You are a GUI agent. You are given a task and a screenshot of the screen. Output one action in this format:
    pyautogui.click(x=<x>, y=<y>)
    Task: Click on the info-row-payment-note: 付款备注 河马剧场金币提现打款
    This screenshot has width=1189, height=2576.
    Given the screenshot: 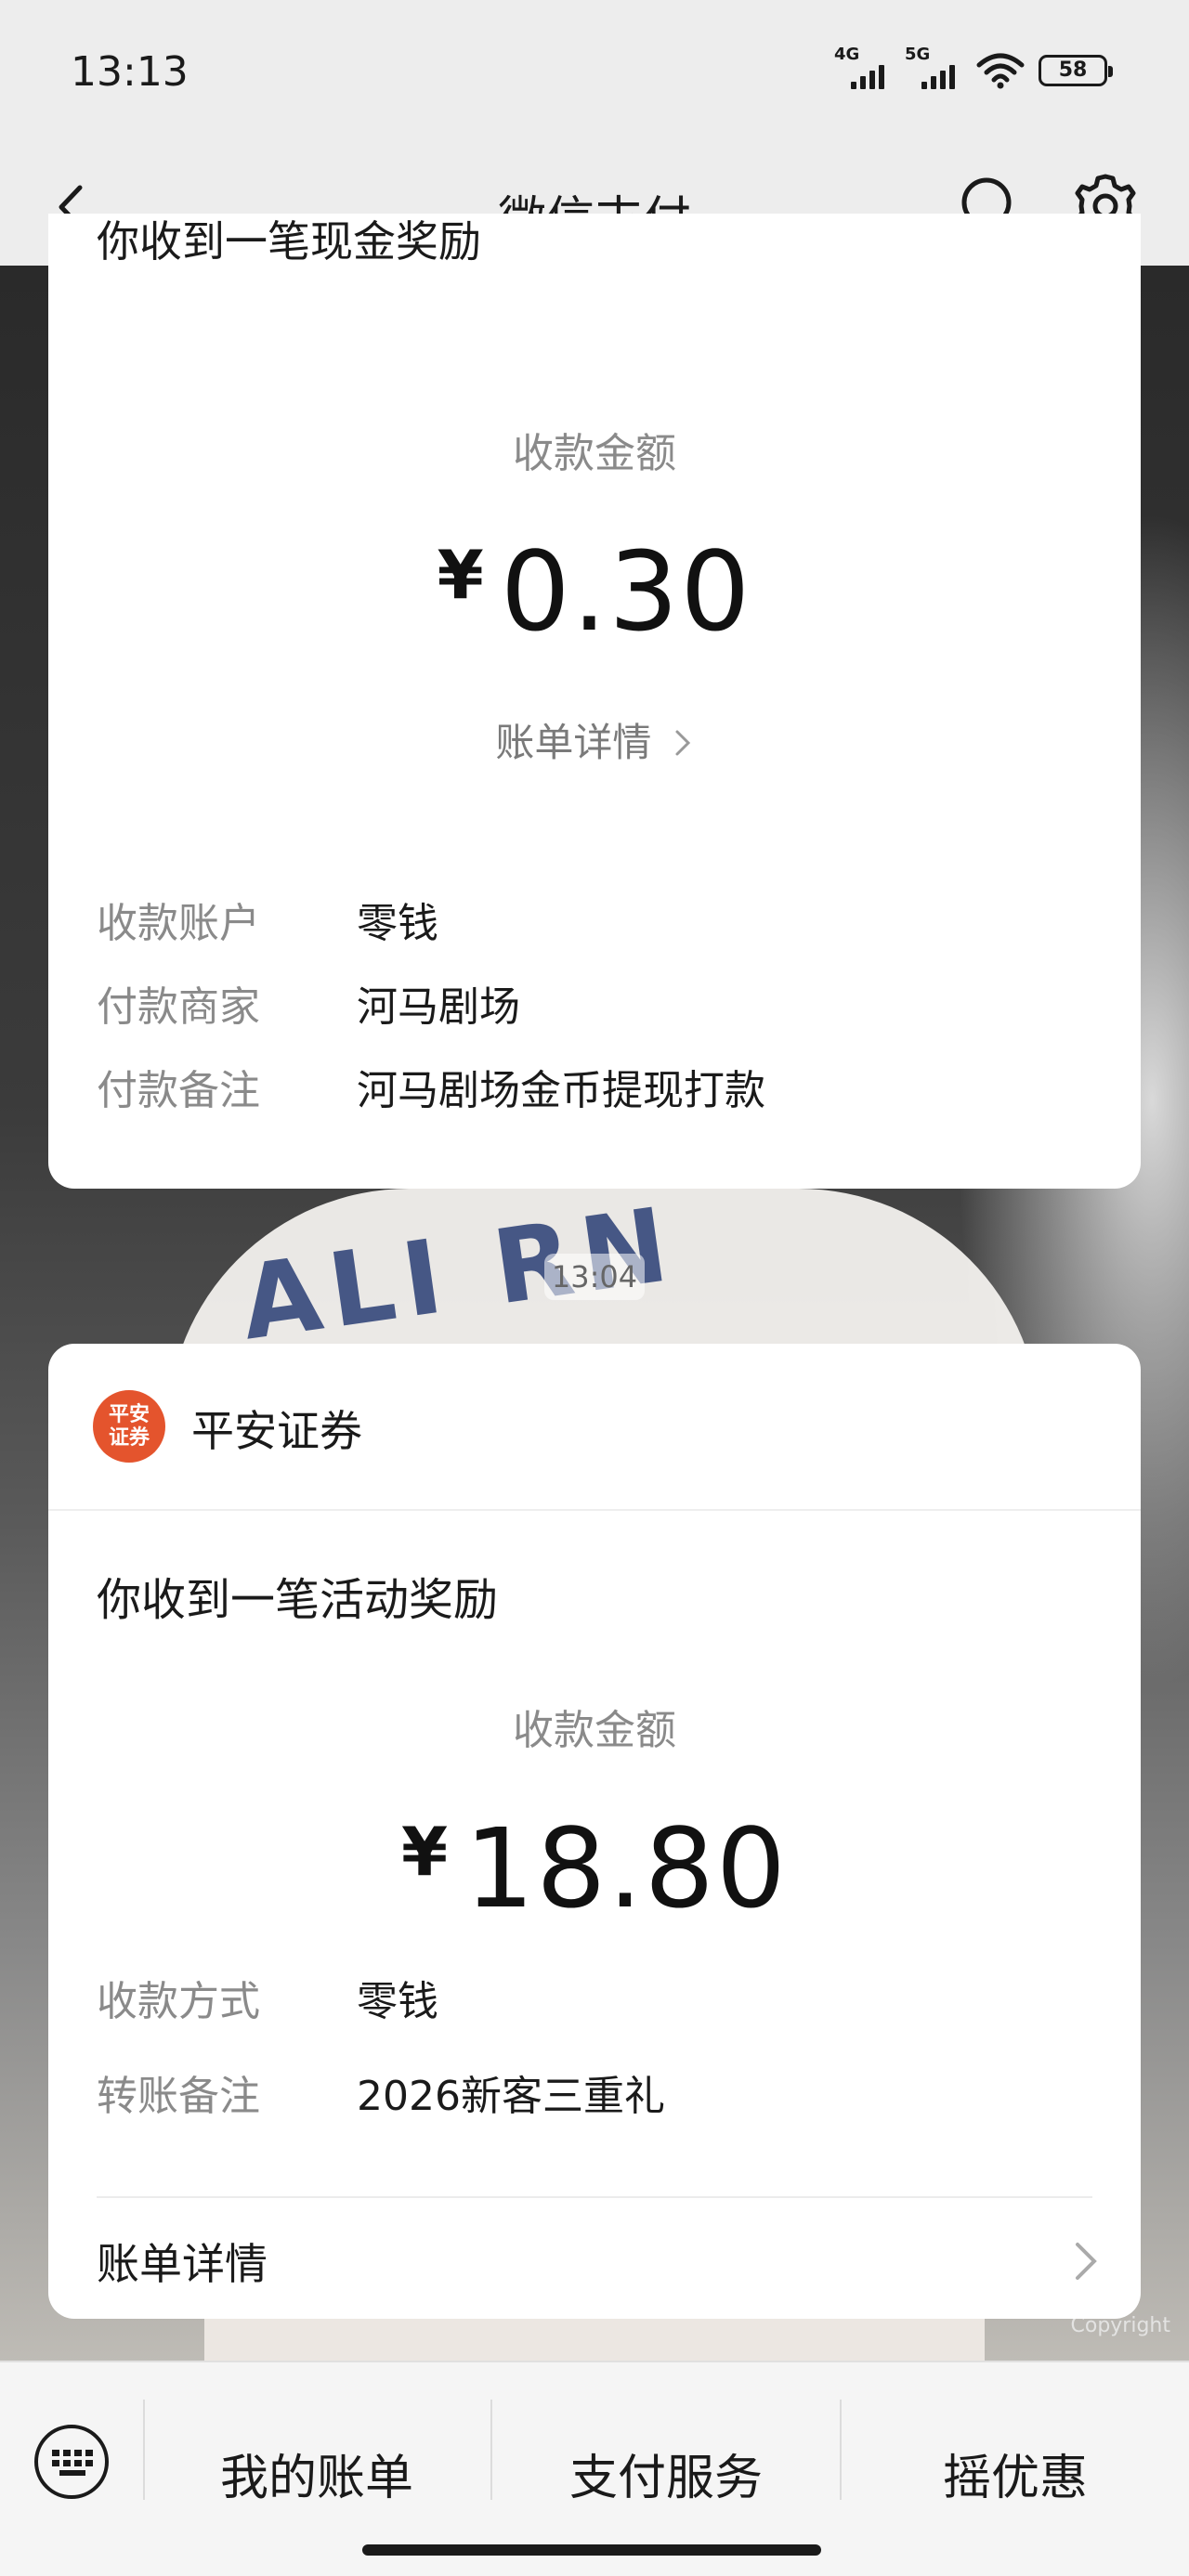 What is the action you would take?
    pyautogui.click(x=431, y=1090)
    